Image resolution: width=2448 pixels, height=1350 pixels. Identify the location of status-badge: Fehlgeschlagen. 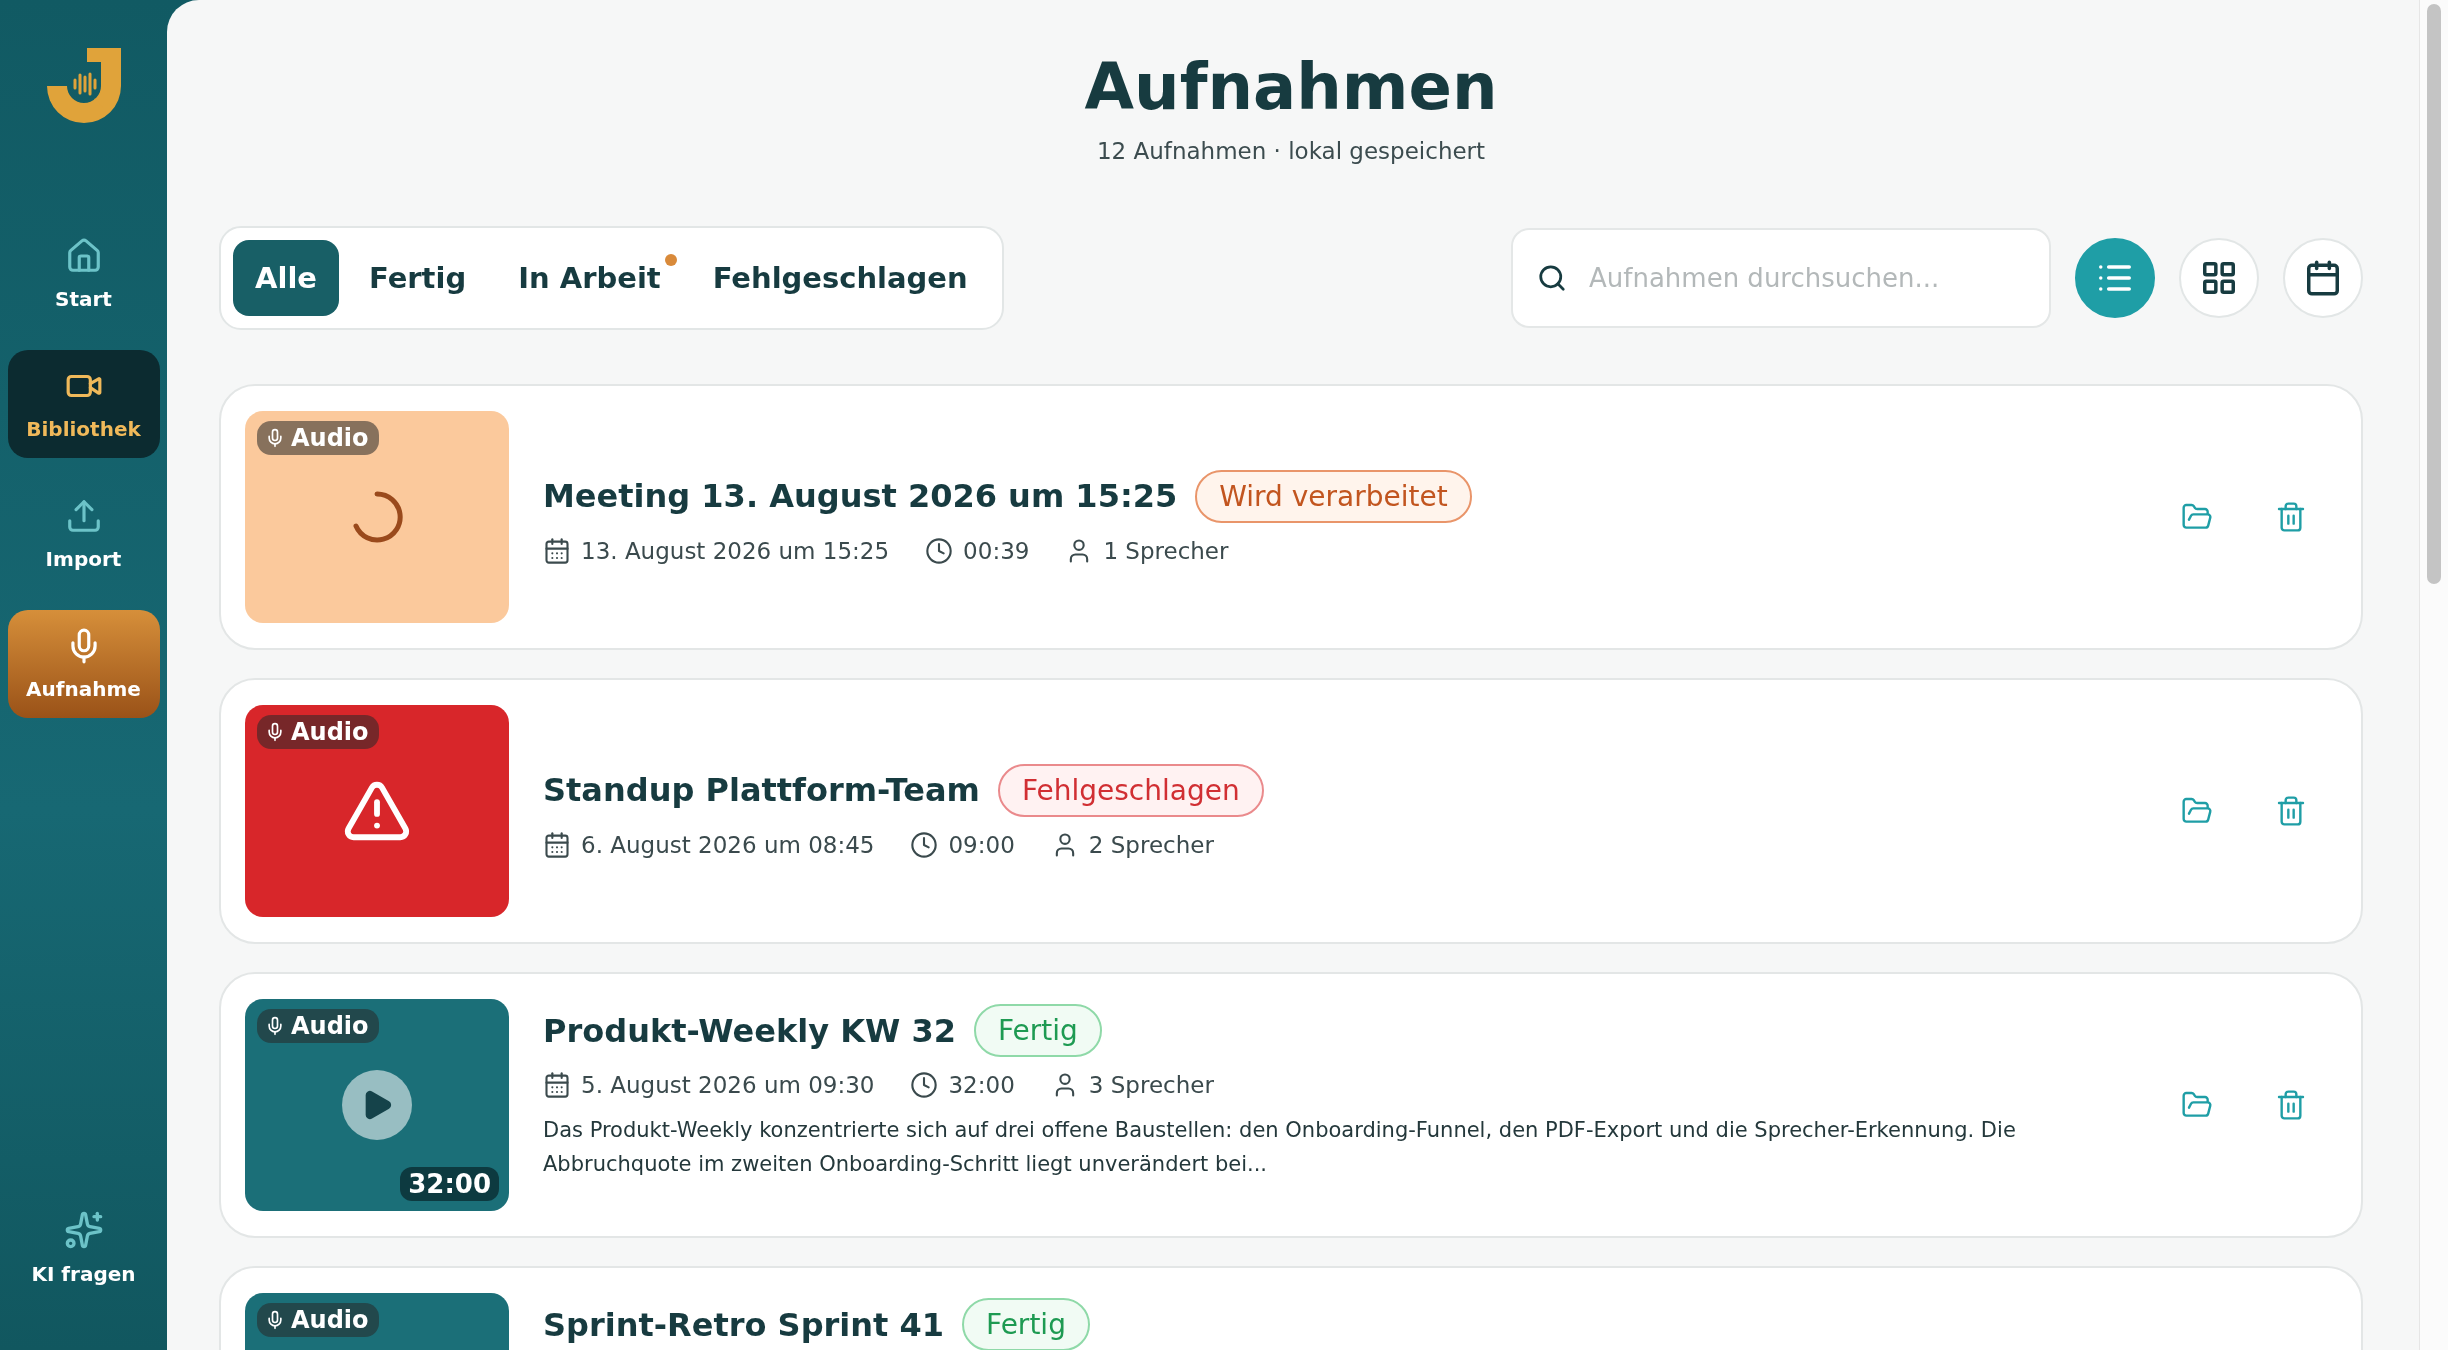
(1130, 790).